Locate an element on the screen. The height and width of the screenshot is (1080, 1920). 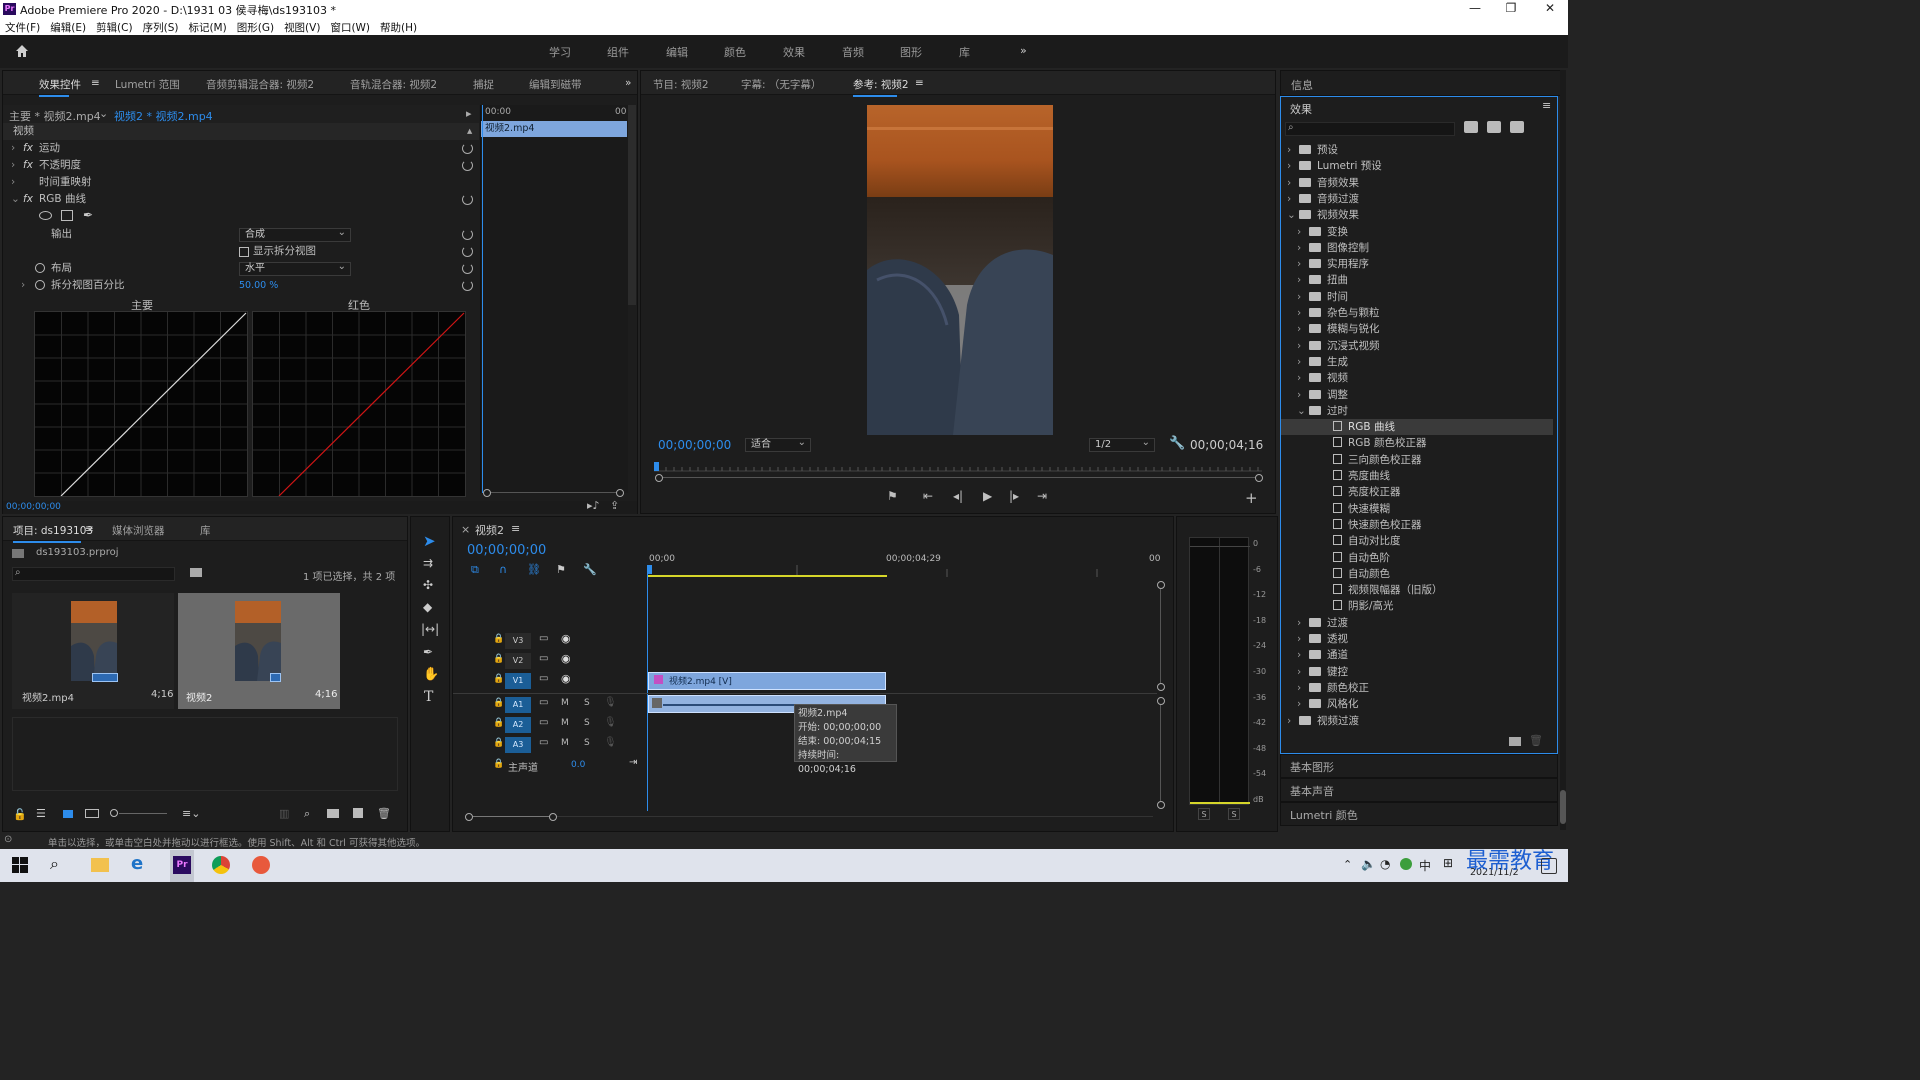
workspace-libraries: 库 is located at coordinates (964, 52).